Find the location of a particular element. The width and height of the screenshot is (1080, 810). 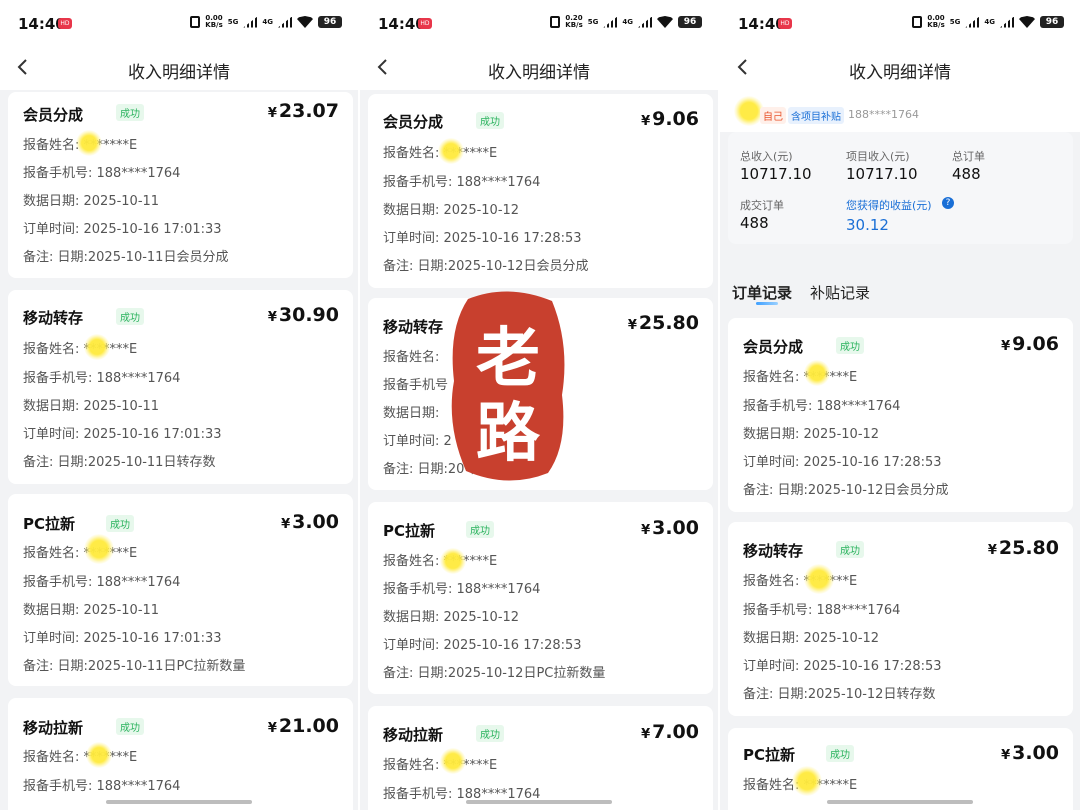

tag-subsidy: 含项目补贴 is located at coordinates (816, 115).